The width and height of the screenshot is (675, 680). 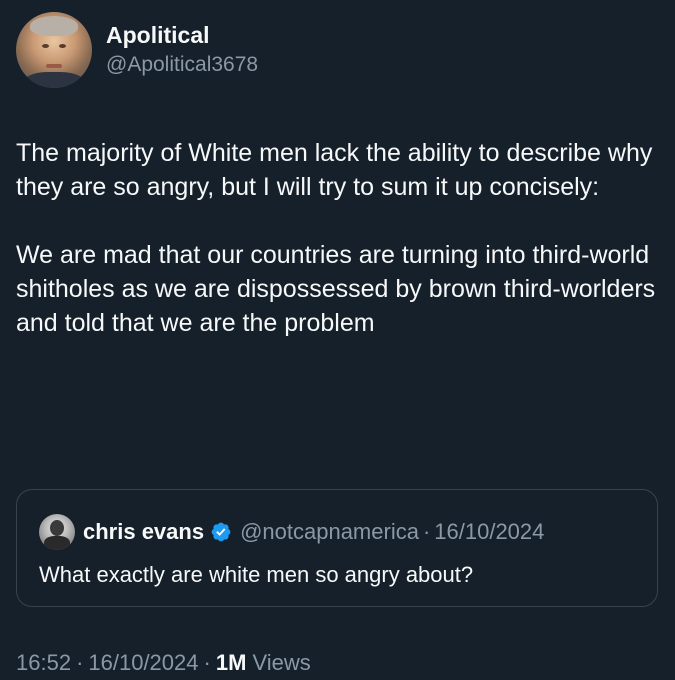 What do you see at coordinates (231, 662) in the screenshot?
I see `views-count: 1M` at bounding box center [231, 662].